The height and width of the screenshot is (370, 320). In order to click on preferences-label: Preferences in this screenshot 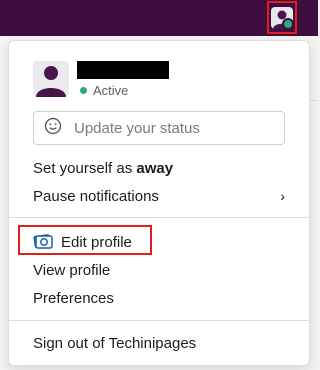, I will do `click(73, 298)`.